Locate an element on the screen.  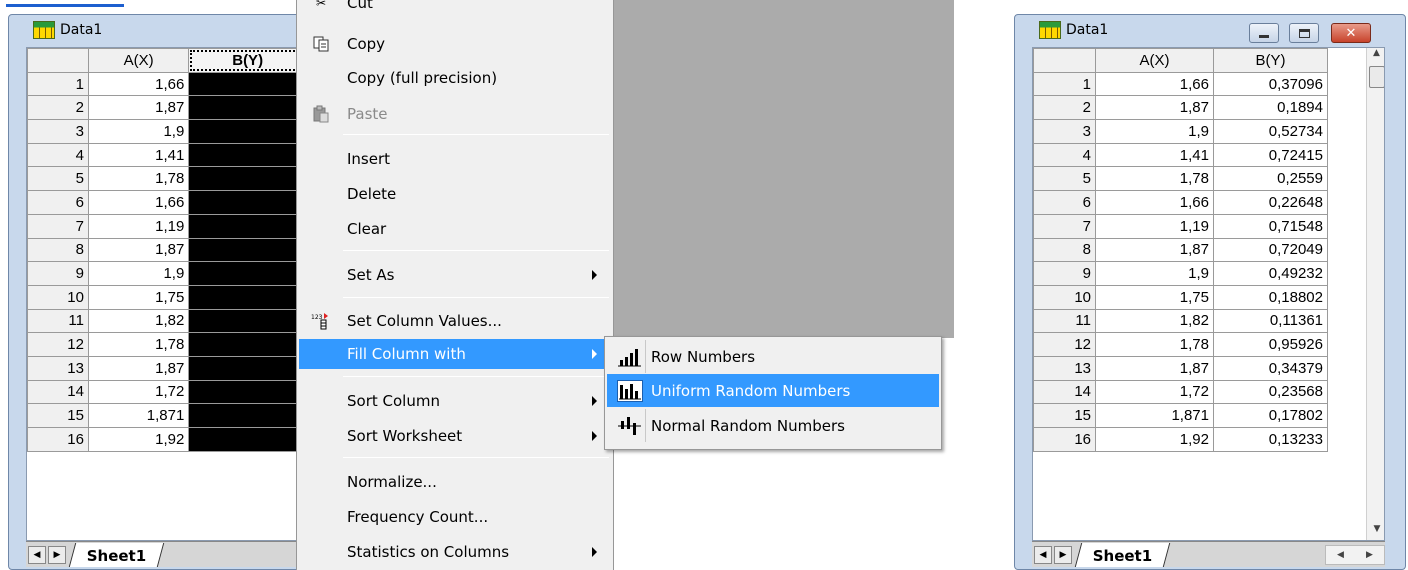
row-header: 11 is located at coordinates (1064, 321).